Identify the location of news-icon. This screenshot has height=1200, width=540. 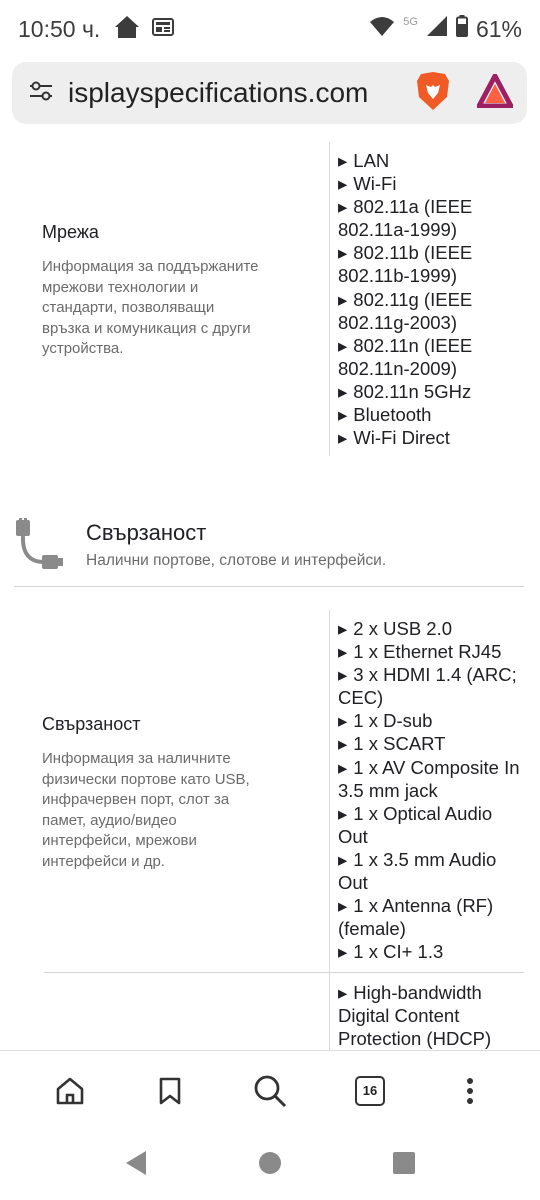
(163, 29).